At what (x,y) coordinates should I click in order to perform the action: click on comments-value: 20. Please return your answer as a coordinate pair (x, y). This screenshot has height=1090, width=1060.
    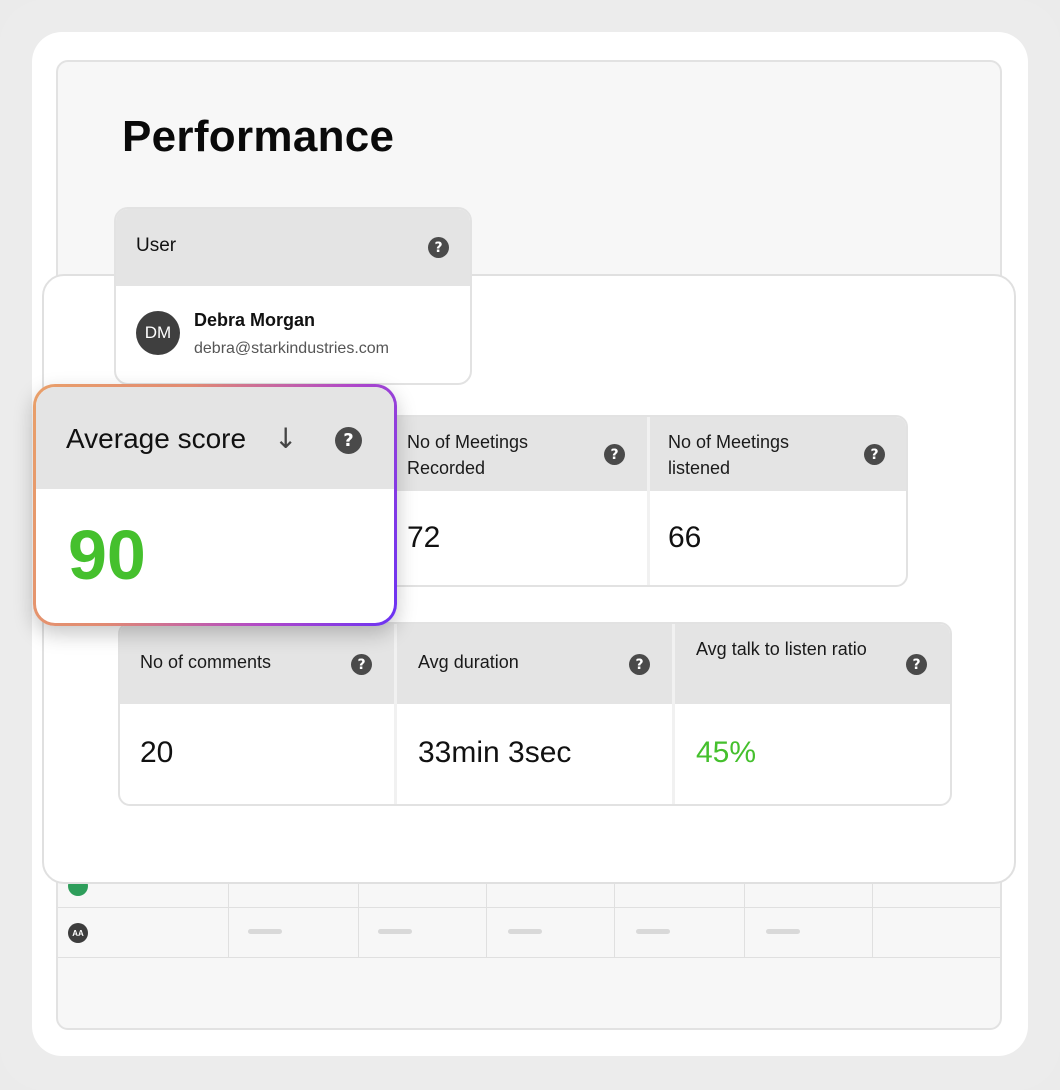
    Looking at the image, I should click on (157, 752).